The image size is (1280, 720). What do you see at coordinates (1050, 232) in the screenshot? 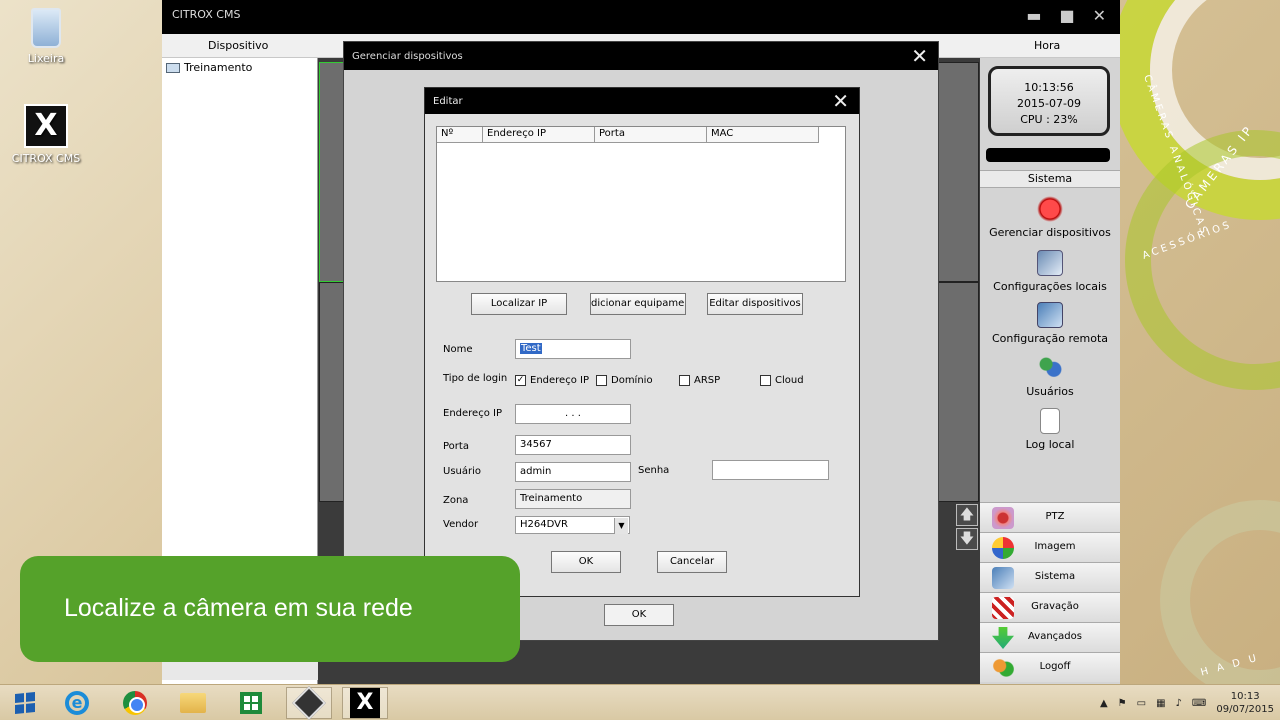
I see `sys-item-label: Gerenciar dispositivos` at bounding box center [1050, 232].